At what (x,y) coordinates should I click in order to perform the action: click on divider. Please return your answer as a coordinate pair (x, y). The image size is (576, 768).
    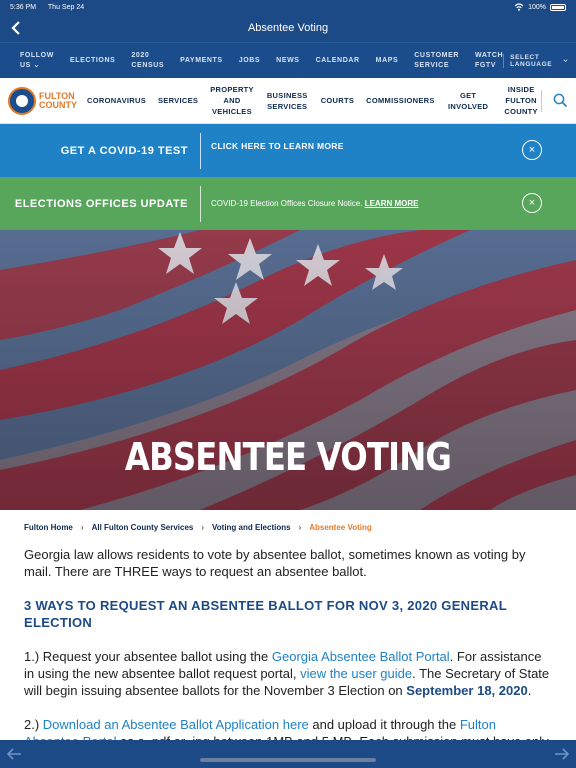
    Looking at the image, I should click on (200, 150).